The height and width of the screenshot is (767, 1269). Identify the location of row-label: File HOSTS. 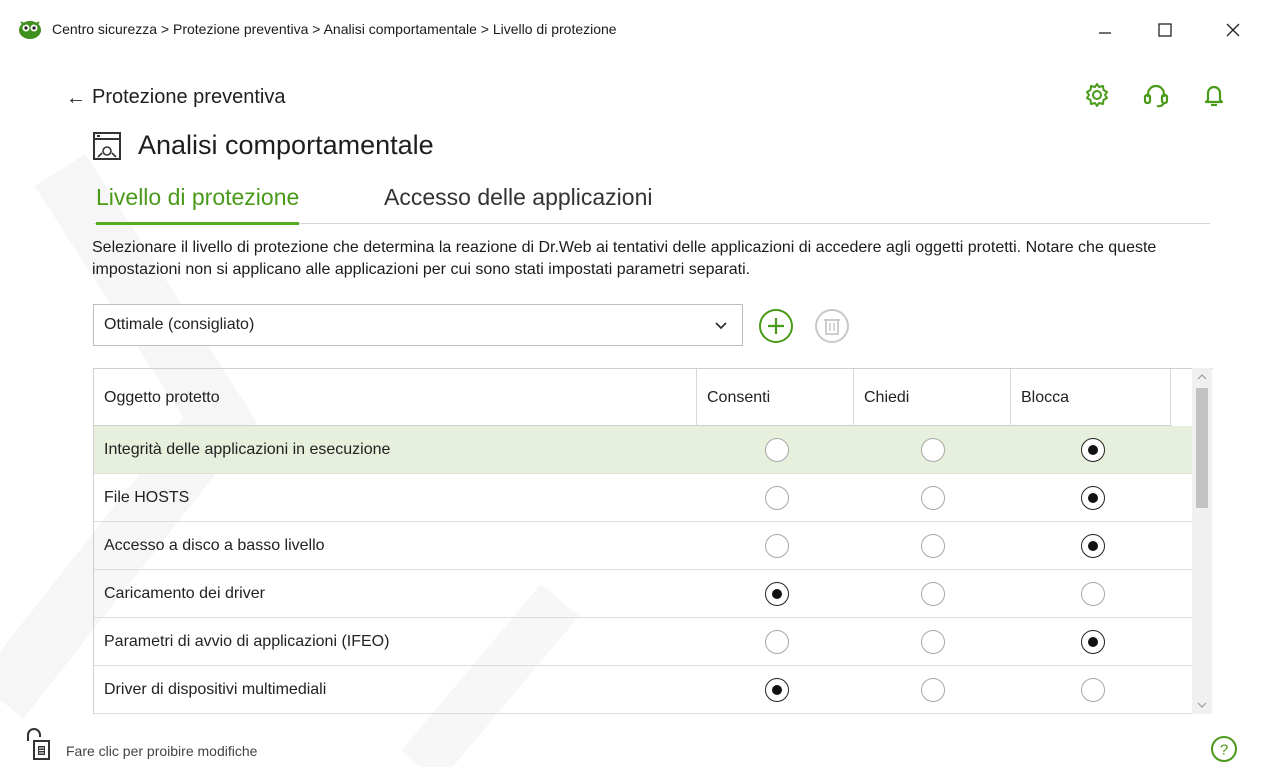
(147, 497).